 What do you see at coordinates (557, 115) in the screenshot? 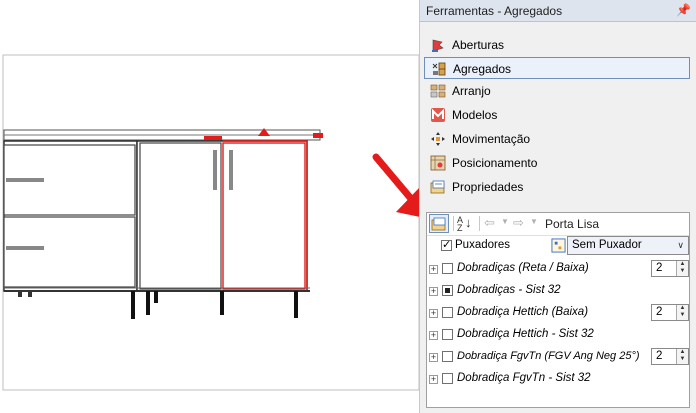
I see `menu-item-modelos: Modelos` at bounding box center [557, 115].